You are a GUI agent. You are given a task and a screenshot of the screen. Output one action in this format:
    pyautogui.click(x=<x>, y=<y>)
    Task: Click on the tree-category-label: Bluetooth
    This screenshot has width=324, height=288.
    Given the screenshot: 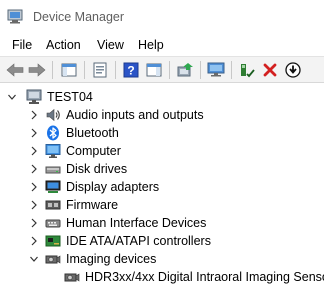 What is the action you would take?
    pyautogui.click(x=92, y=133)
    